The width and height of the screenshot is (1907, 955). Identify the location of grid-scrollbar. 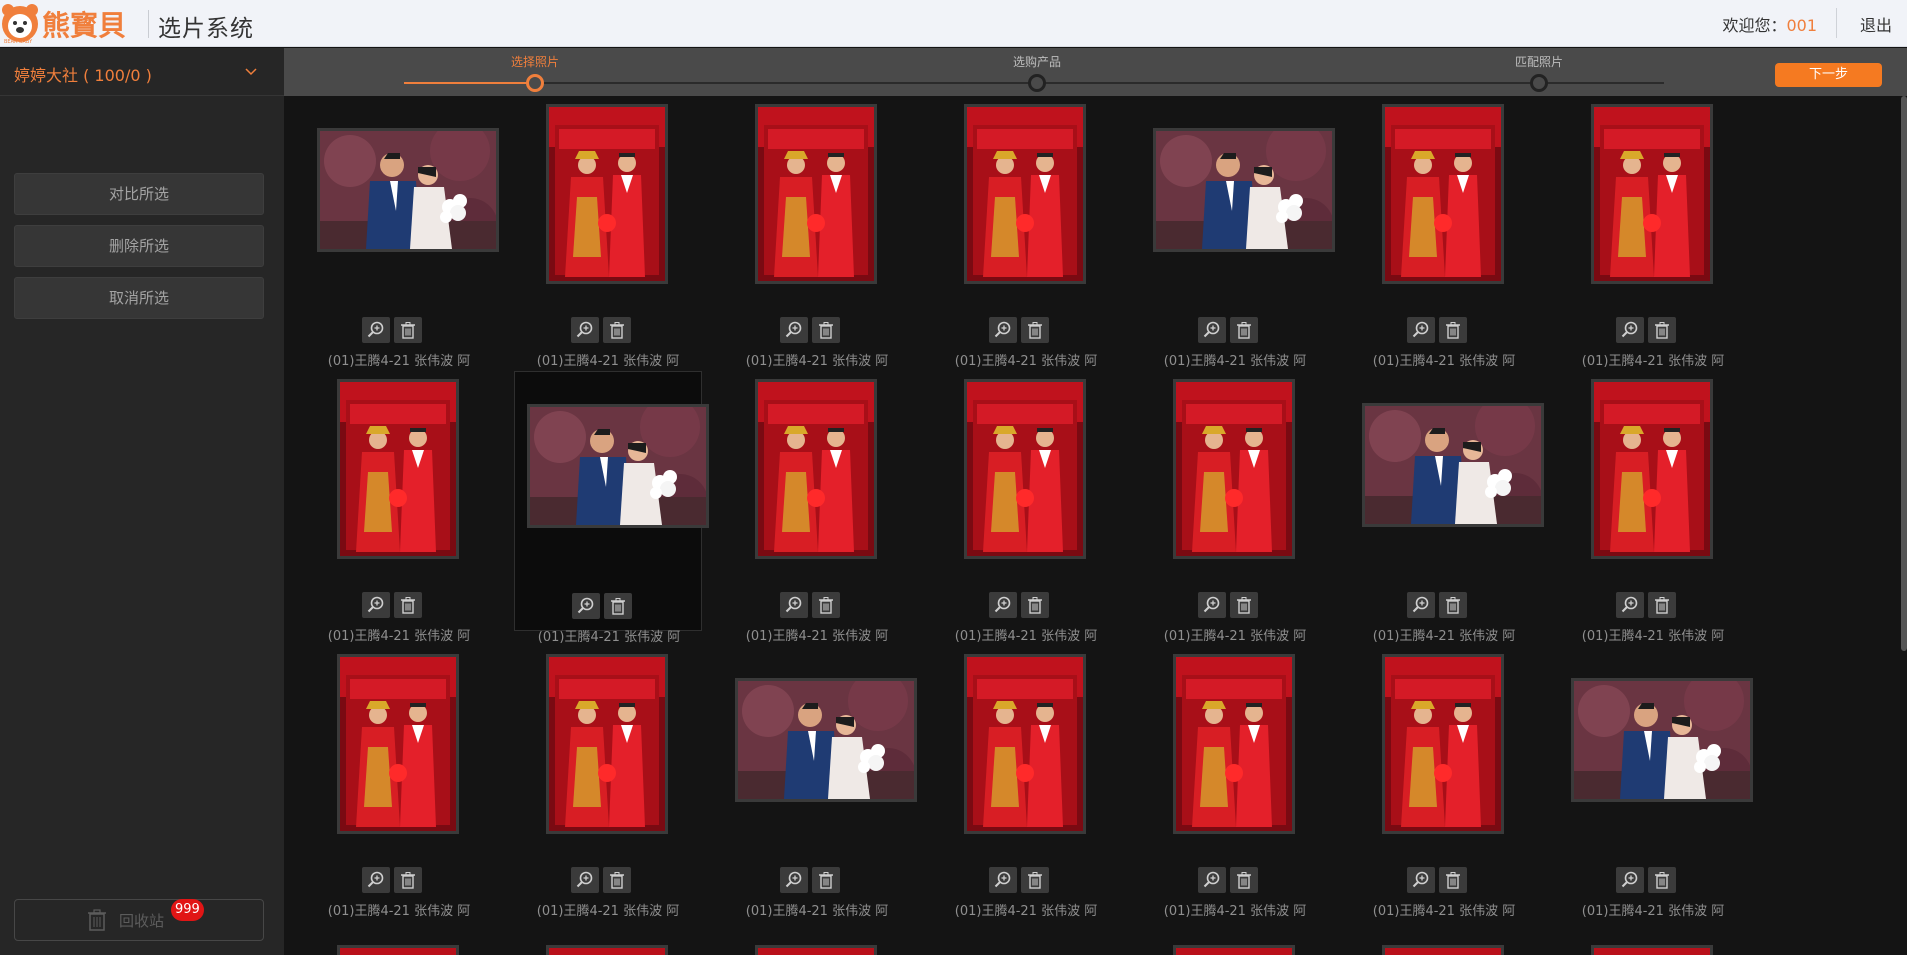
(1904, 373).